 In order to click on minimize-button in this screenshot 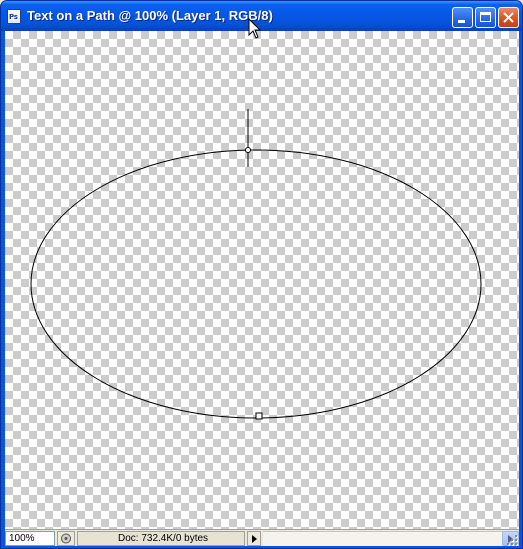, I will do `click(462, 17)`.